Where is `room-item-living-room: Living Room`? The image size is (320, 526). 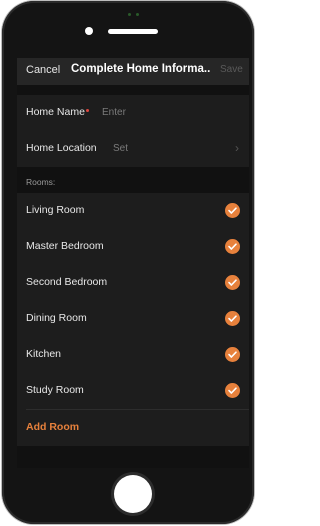 room-item-living-room: Living Room is located at coordinates (133, 211).